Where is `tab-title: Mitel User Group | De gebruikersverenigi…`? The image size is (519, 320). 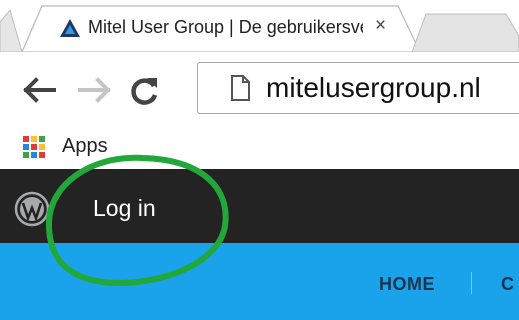 tab-title: Mitel User Group | De gebruikersverenigi… is located at coordinates (225, 27).